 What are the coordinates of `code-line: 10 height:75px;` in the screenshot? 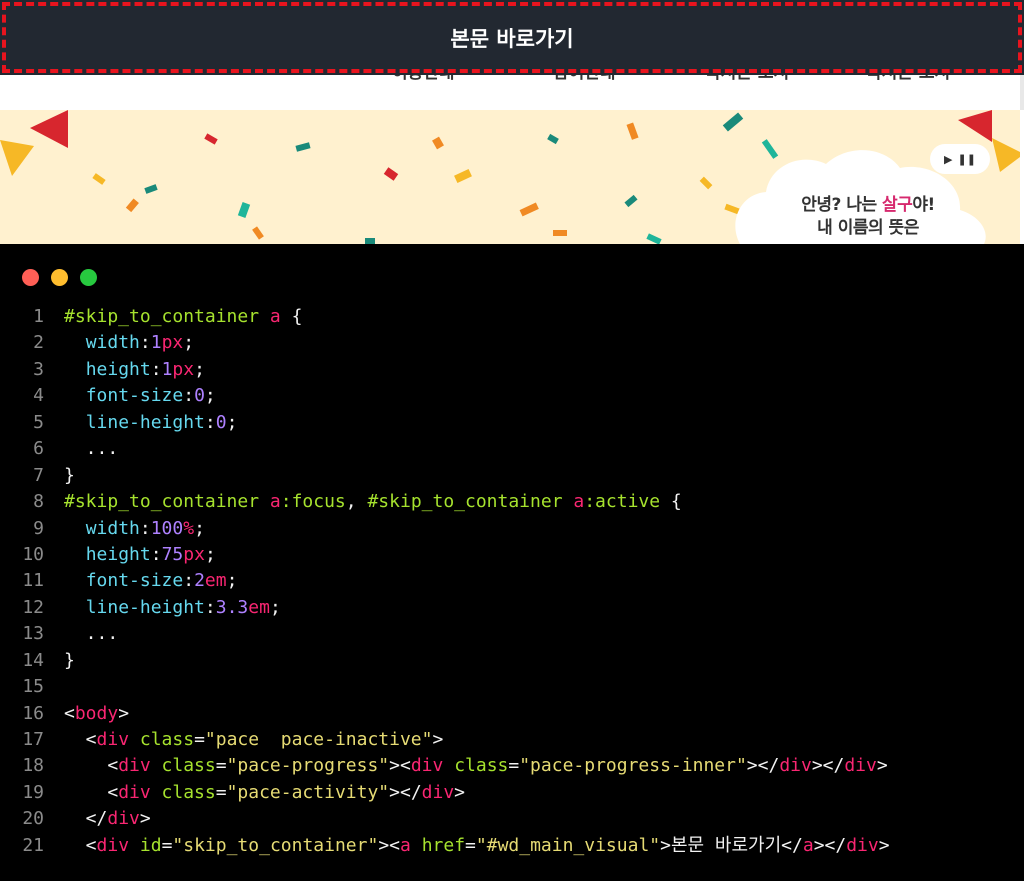 It's located at (512, 555).